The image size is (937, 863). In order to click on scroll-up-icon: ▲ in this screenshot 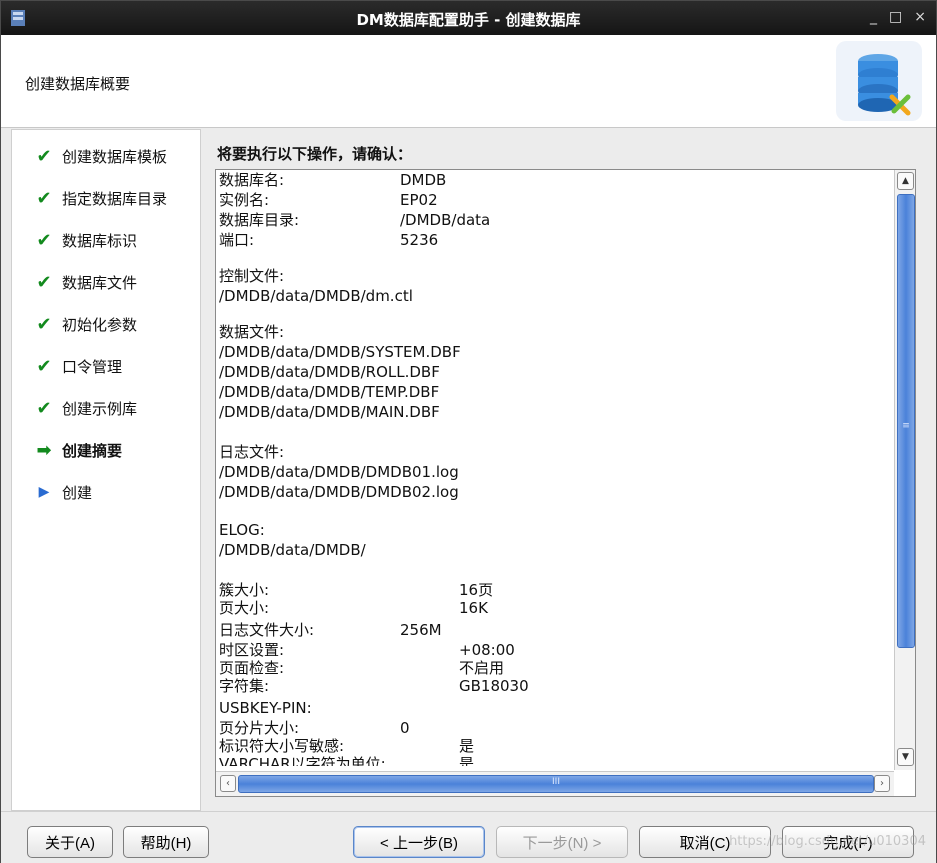, I will do `click(905, 181)`.